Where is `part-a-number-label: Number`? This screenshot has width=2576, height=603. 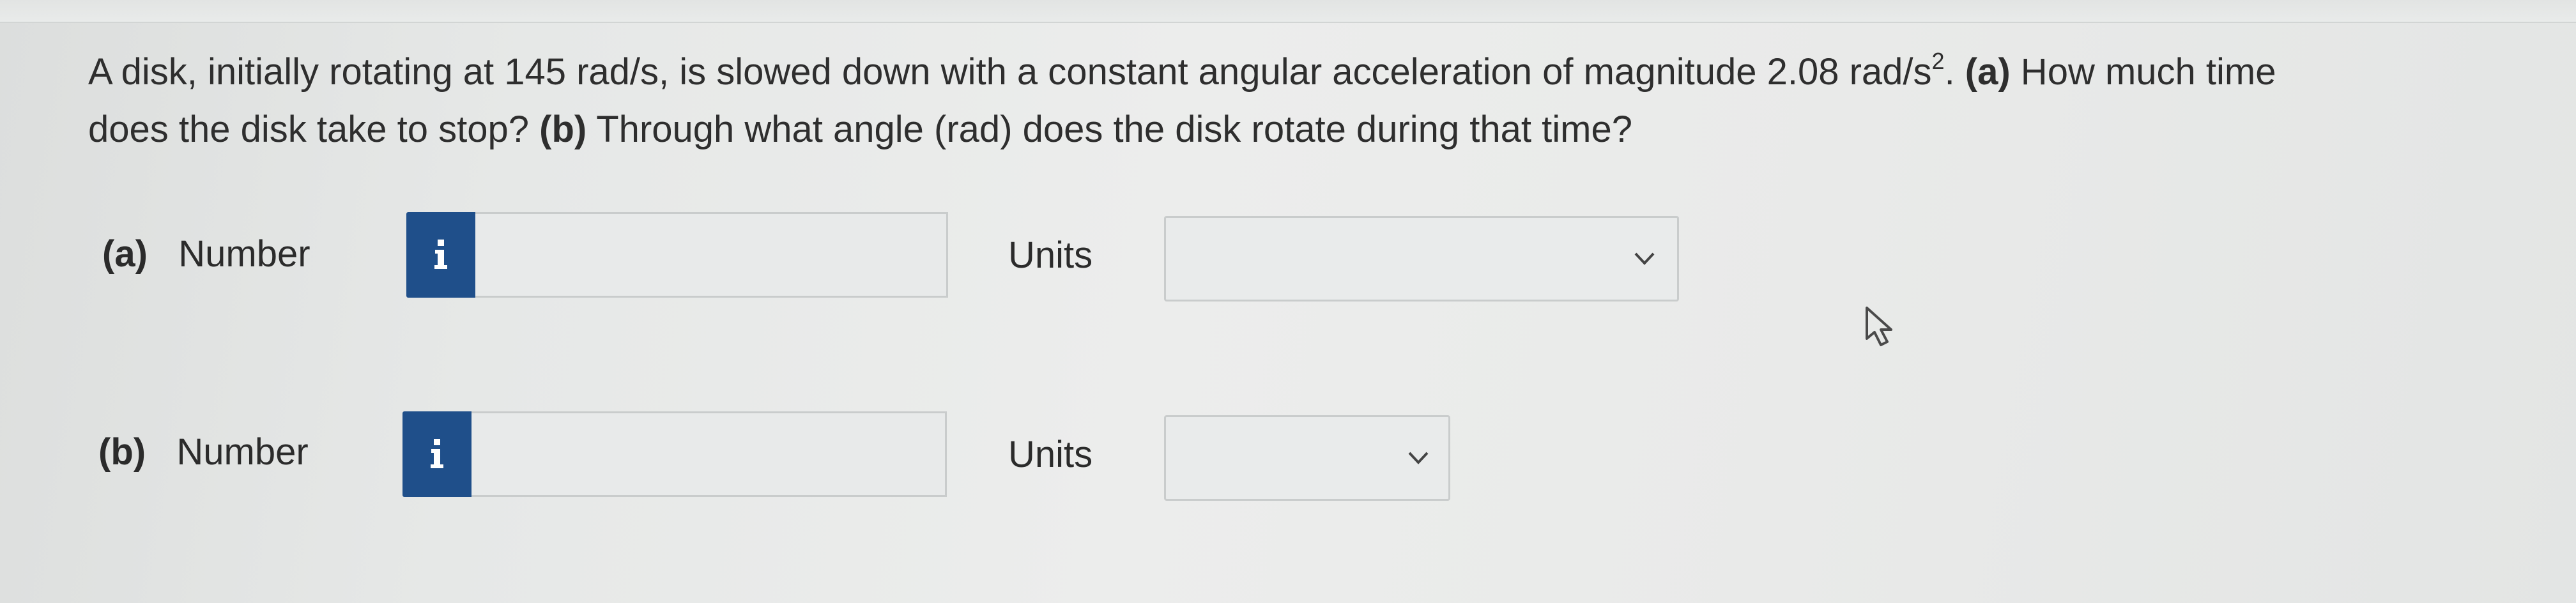 part-a-number-label: Number is located at coordinates (244, 254).